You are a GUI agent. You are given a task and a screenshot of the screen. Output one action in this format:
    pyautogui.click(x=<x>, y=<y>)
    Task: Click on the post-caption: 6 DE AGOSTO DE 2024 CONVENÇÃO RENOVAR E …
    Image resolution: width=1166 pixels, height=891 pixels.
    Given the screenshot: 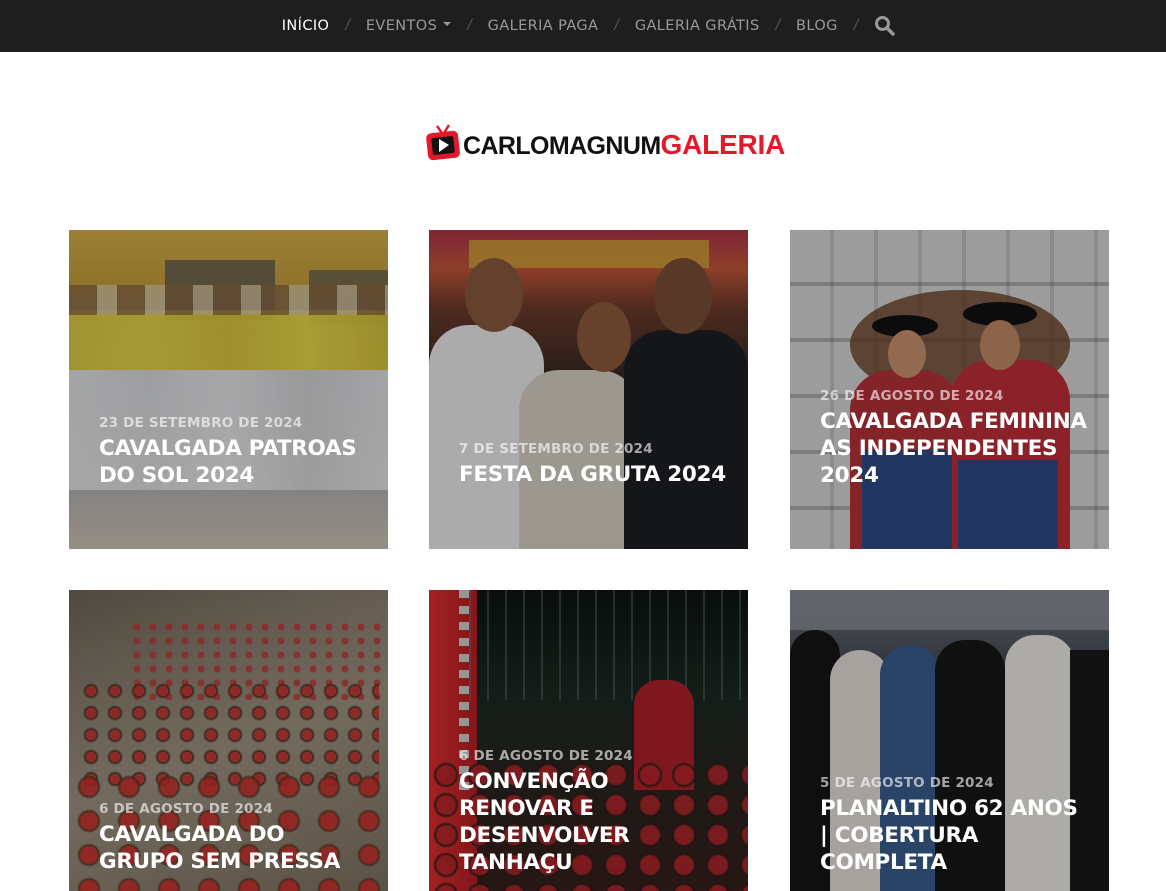 What is the action you would take?
    pyautogui.click(x=593, y=812)
    